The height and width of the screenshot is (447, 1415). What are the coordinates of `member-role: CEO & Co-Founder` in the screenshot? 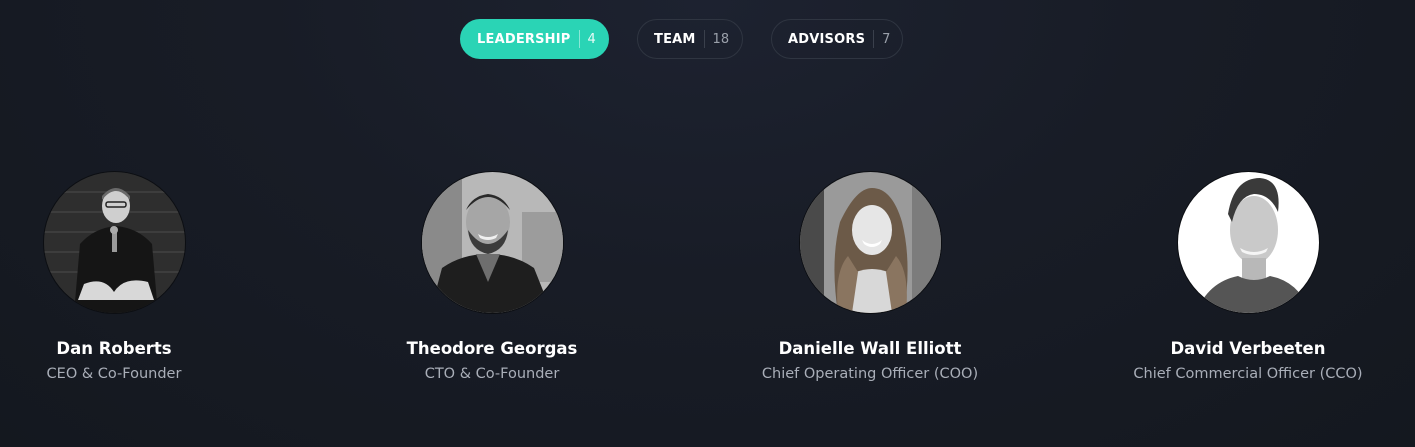 It's located at (114, 374).